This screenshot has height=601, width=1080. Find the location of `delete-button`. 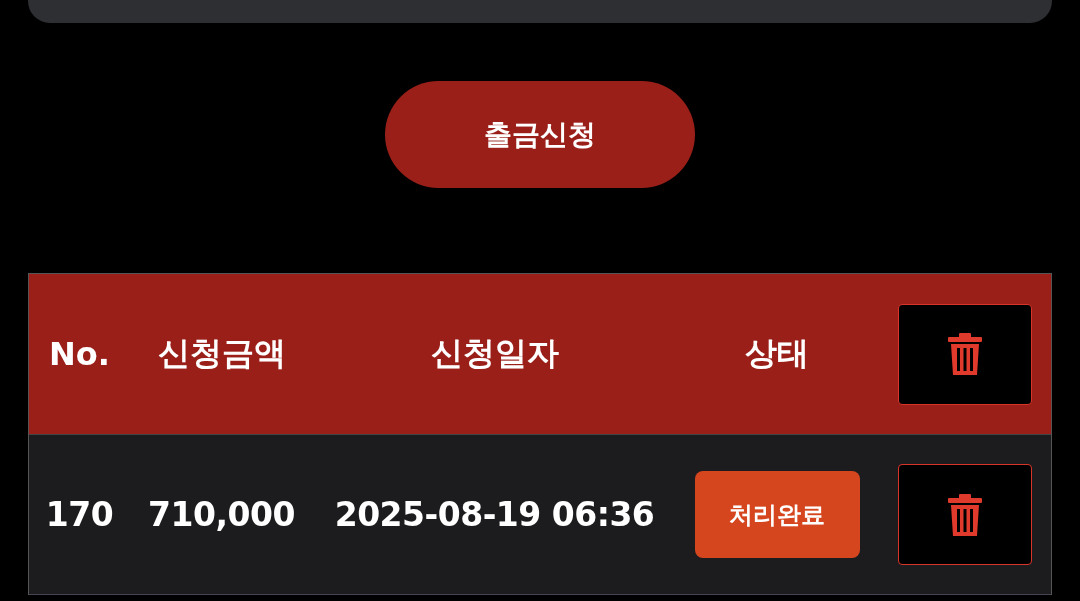

delete-button is located at coordinates (964, 514).